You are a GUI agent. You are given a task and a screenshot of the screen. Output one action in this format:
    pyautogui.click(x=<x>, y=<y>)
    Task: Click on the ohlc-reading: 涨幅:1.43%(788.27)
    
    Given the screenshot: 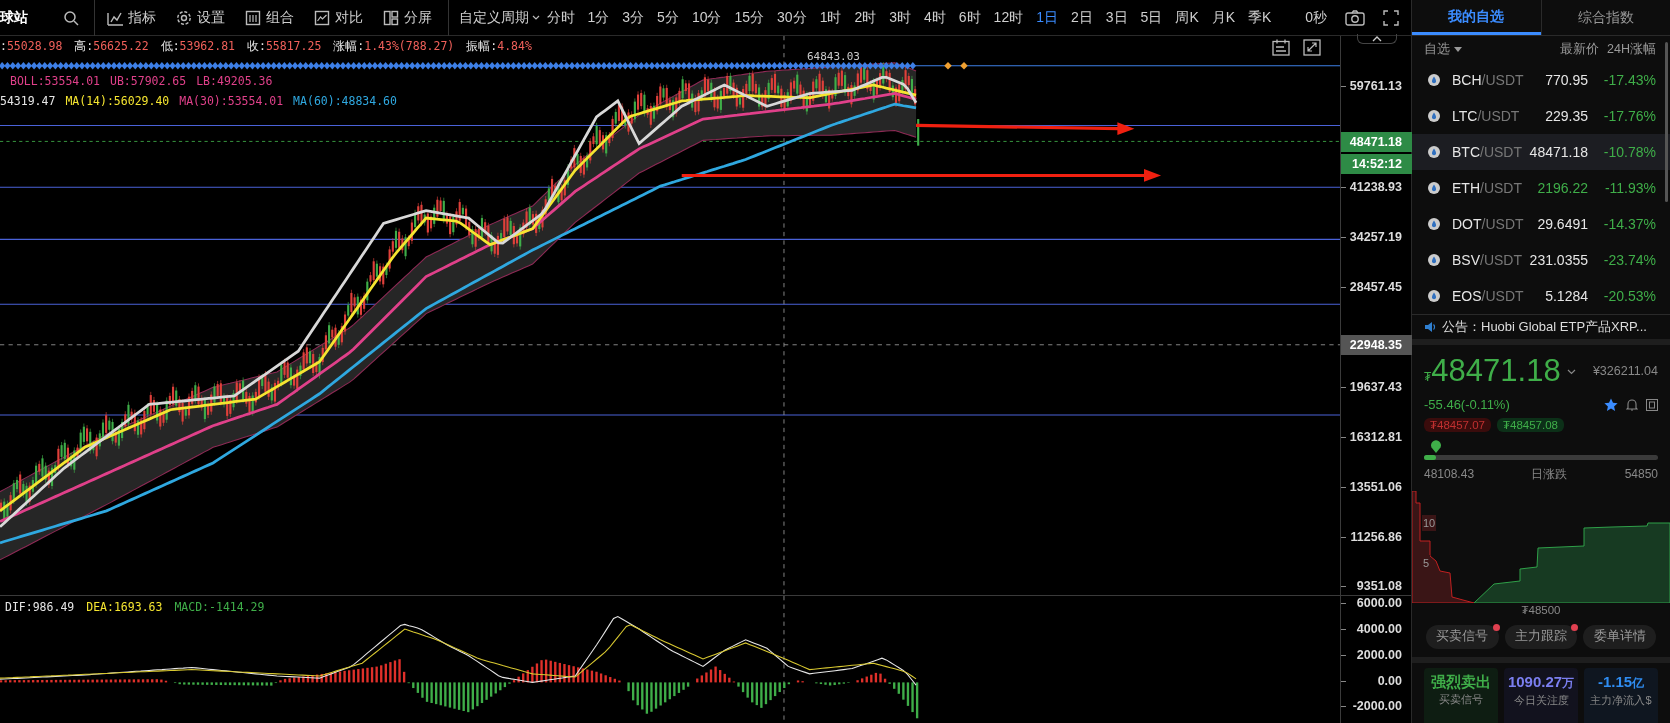 What is the action you would take?
    pyautogui.click(x=394, y=46)
    